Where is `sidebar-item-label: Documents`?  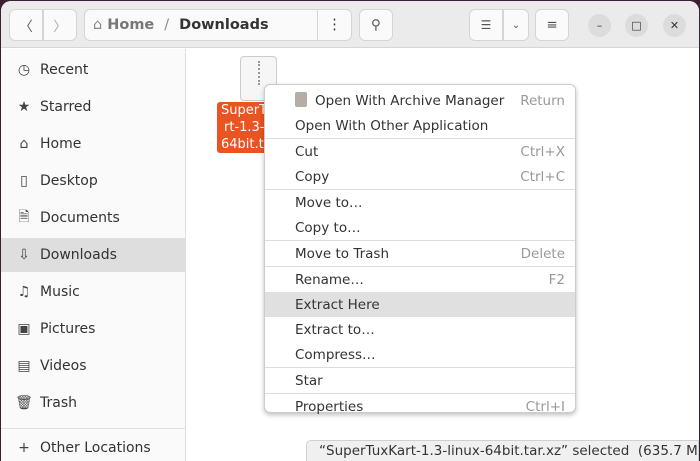 sidebar-item-label: Documents is located at coordinates (80, 218).